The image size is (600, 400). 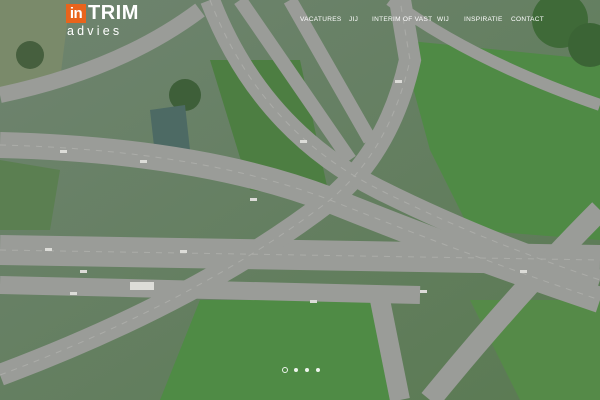 I want to click on nav-item-wij: WIJ, so click(x=443, y=20).